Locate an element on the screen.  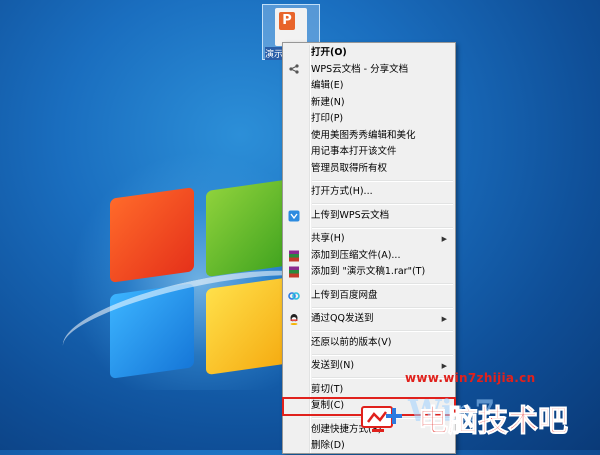
menu-item-new: 新建(N) is located at coordinates (369, 103).